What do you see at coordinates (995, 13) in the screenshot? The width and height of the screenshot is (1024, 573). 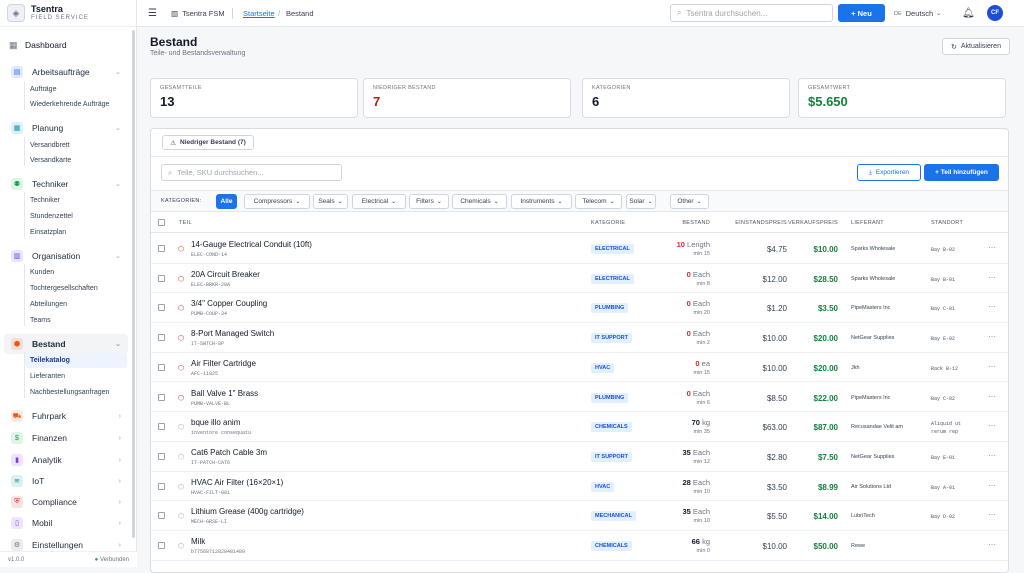 I see `avatar: CF` at bounding box center [995, 13].